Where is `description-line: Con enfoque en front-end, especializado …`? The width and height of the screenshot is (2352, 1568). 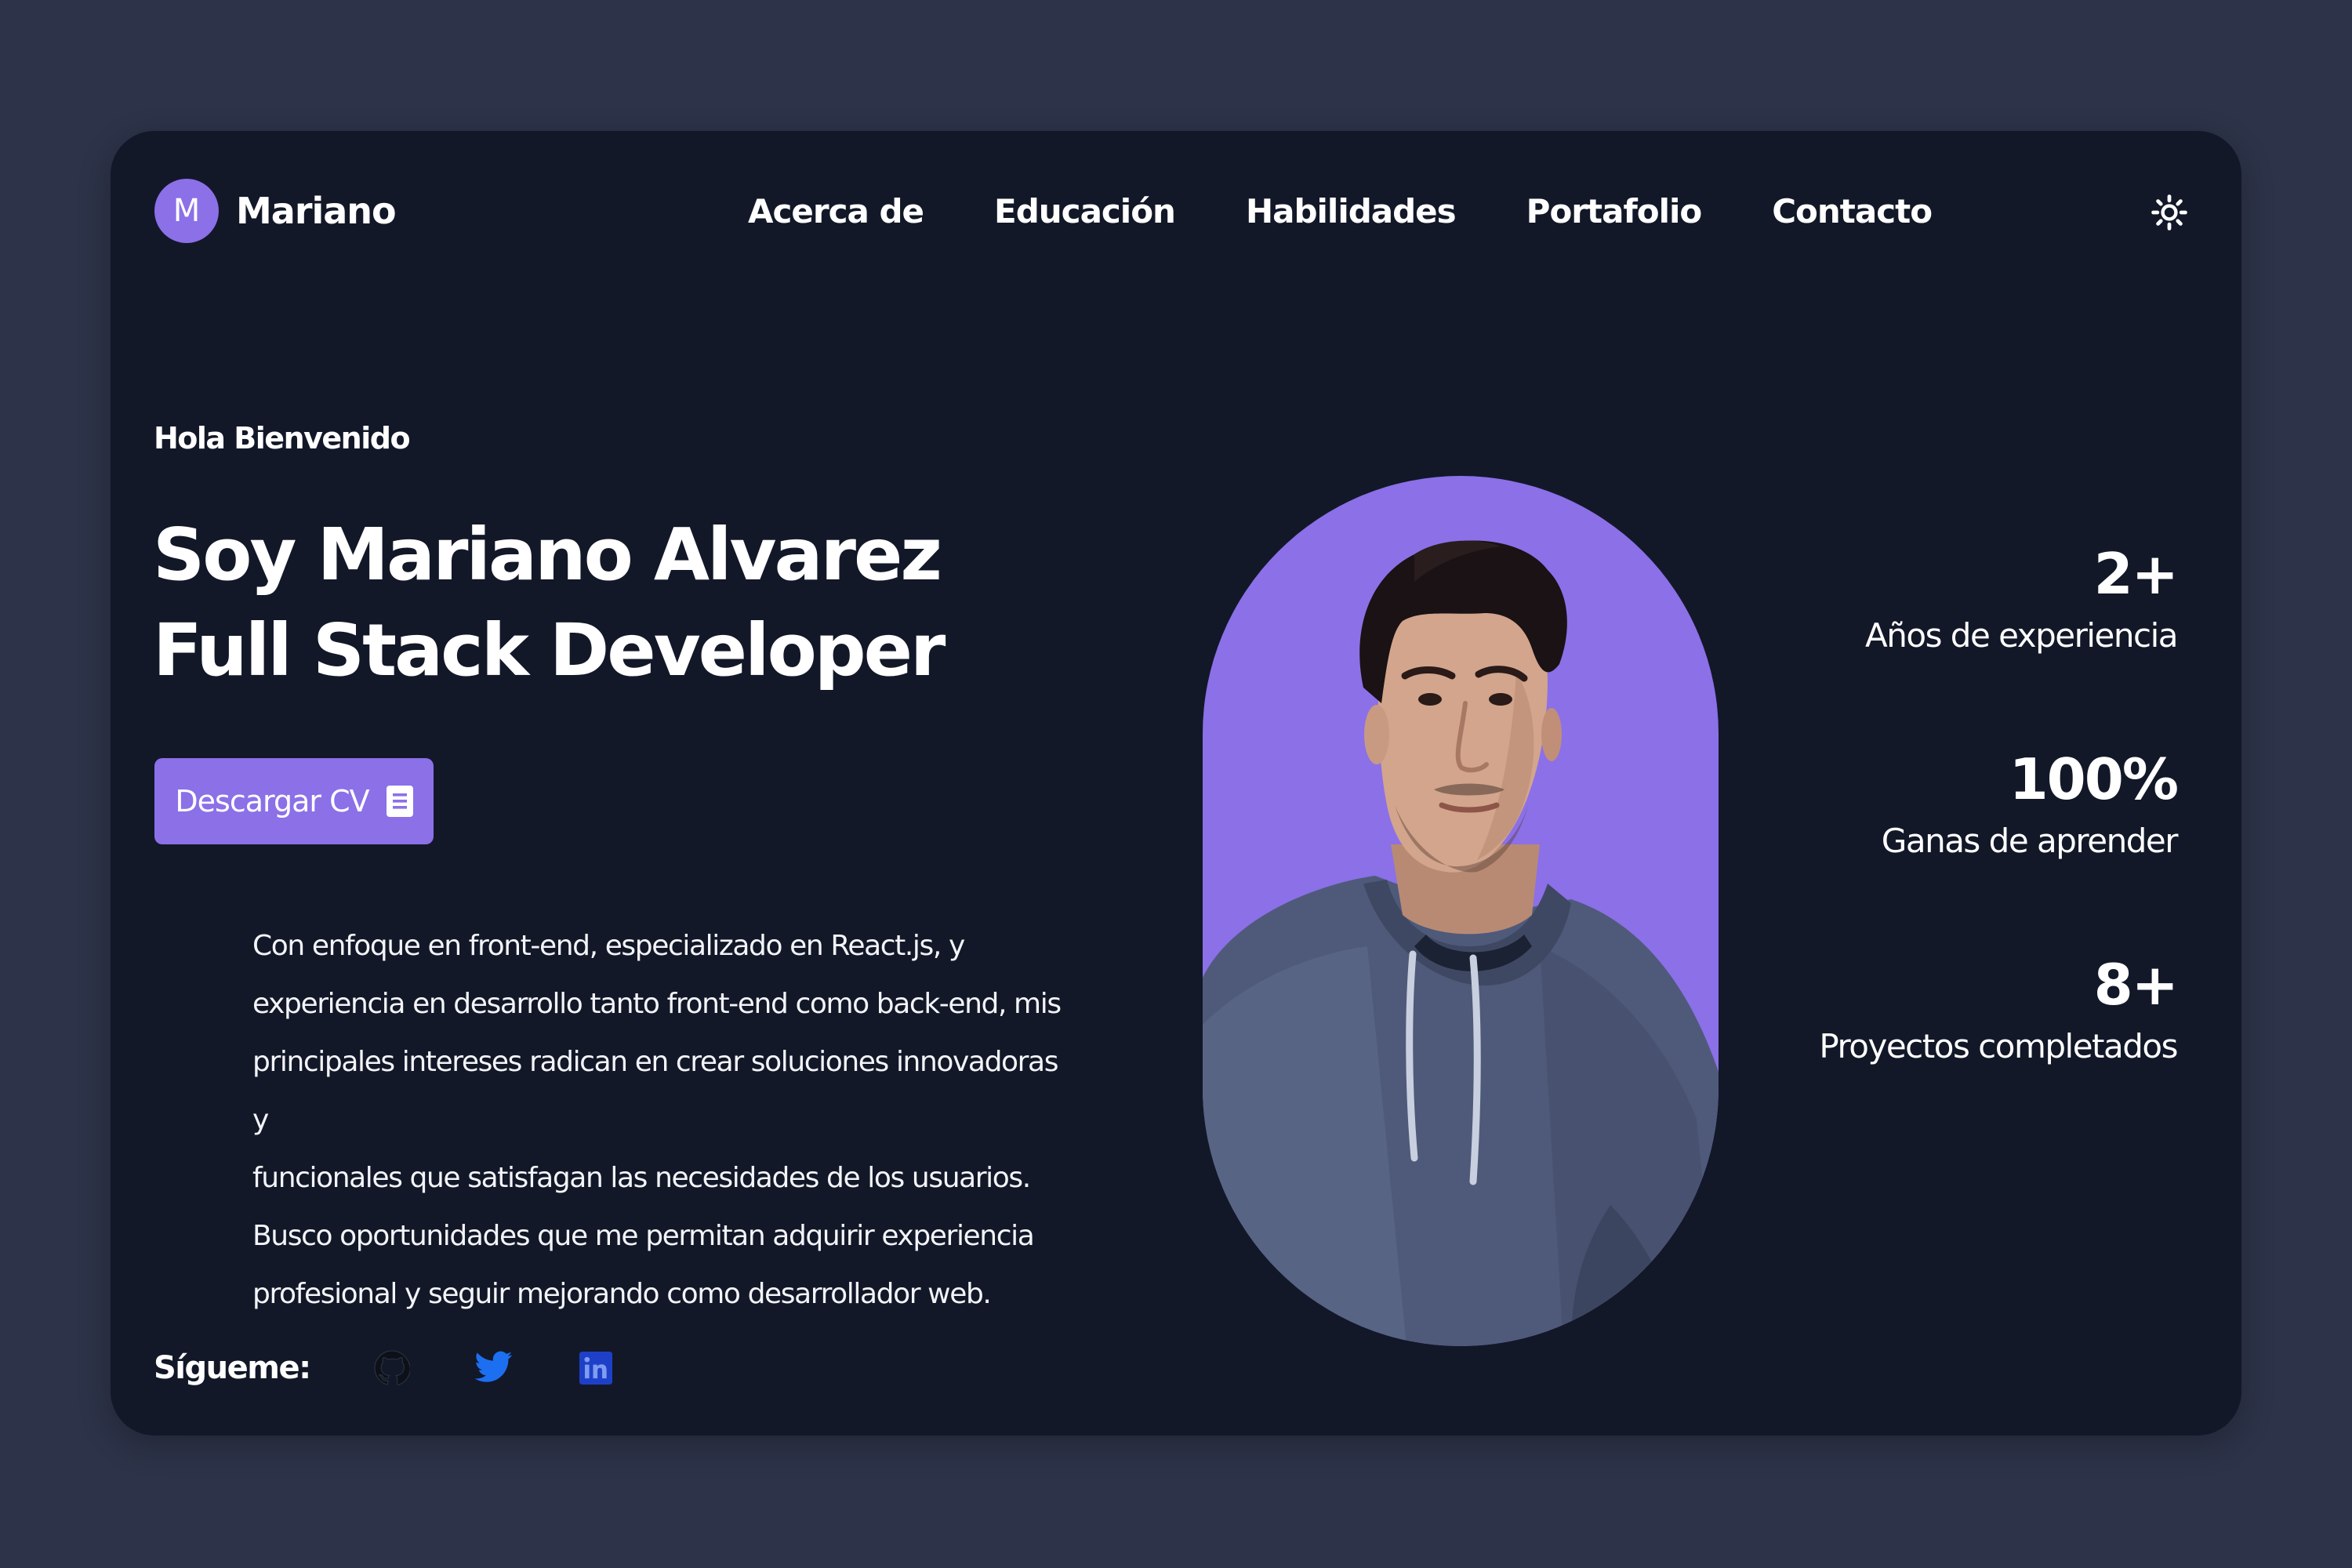
description-line: Con enfoque en front-end, especializado … is located at coordinates (608, 946).